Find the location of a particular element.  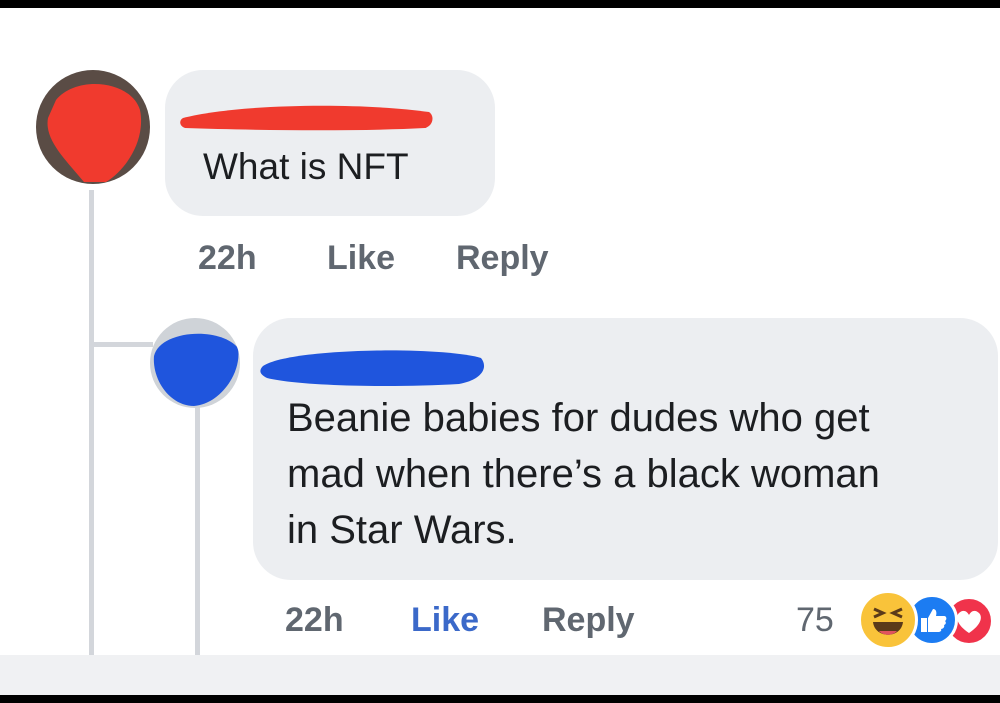

bottom-border is located at coordinates (500, 699).